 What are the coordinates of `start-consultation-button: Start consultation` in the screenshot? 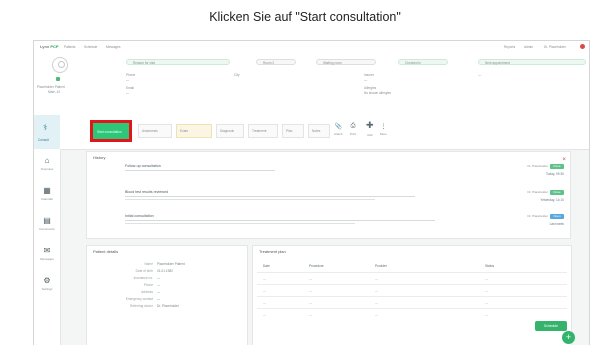 It's located at (111, 131).